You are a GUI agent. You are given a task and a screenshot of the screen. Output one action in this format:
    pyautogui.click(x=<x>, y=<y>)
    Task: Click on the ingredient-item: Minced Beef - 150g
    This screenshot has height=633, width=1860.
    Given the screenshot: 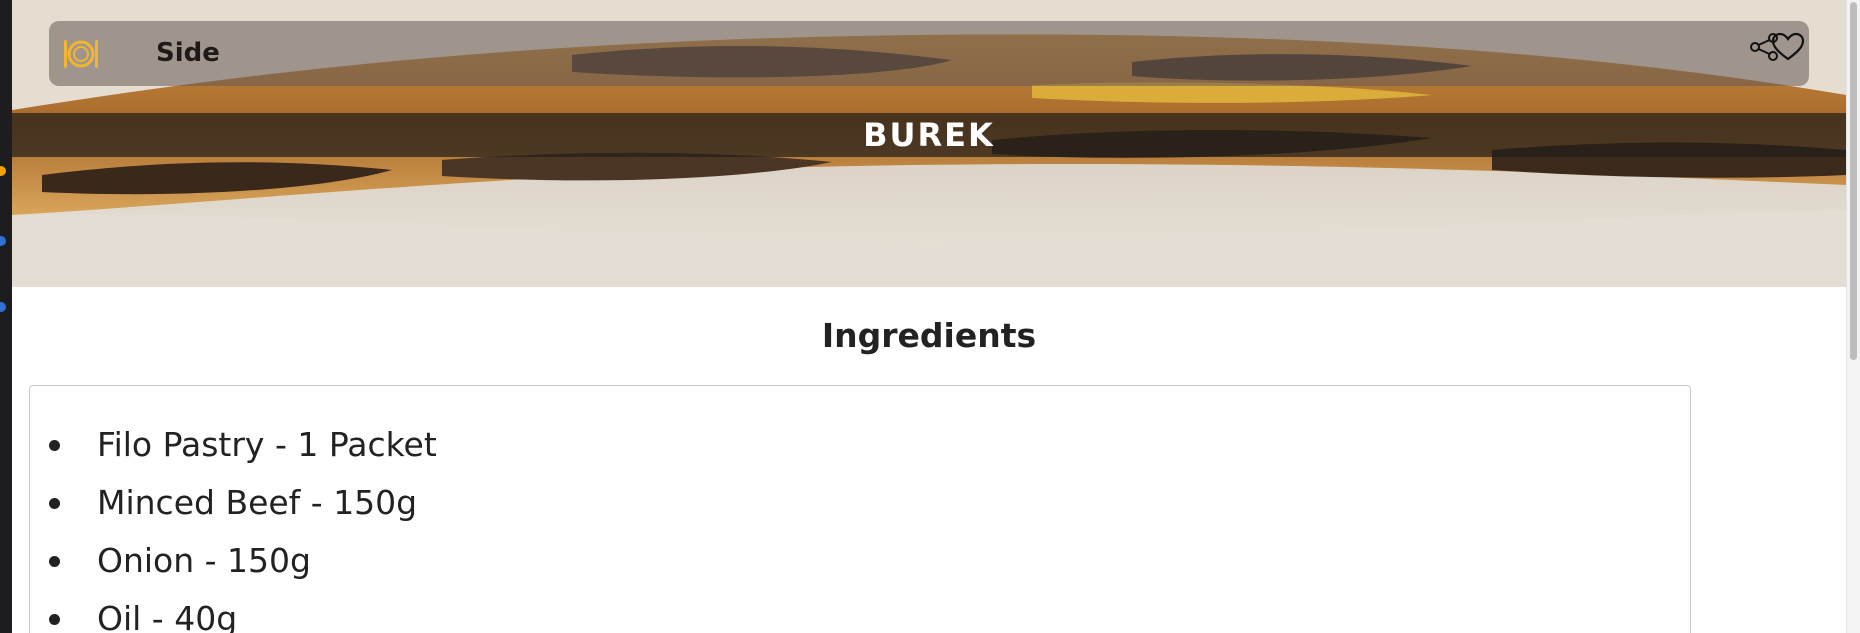 What is the action you would take?
    pyautogui.click(x=860, y=503)
    